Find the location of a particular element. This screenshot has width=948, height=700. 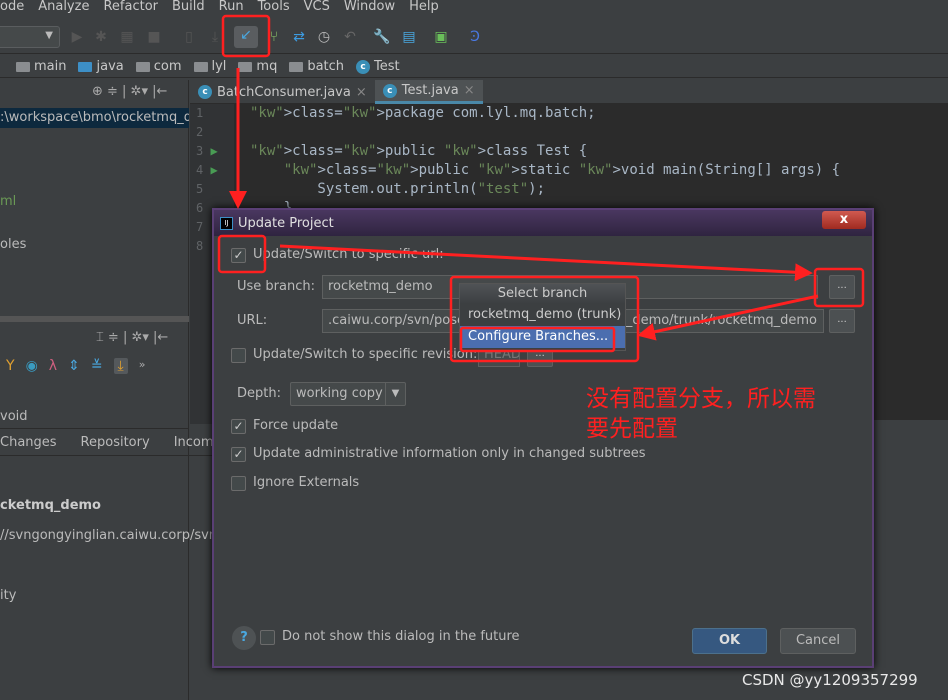

close-button: x is located at coordinates (844, 220).